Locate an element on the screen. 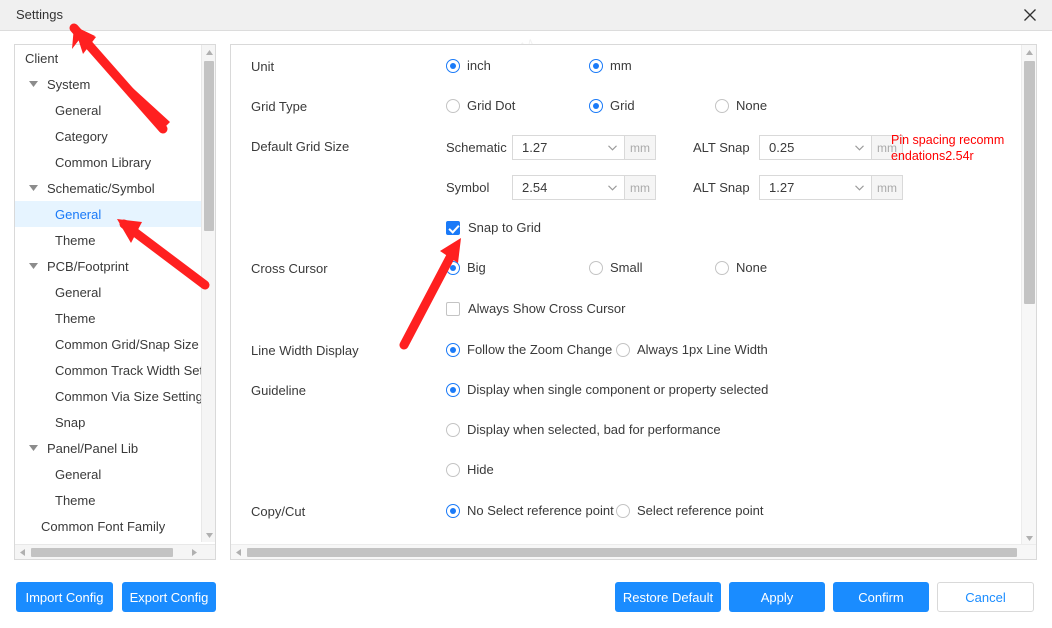 This screenshot has width=1052, height=628. radio-copy-cut-select-ref: Select reference point is located at coordinates (689, 511).